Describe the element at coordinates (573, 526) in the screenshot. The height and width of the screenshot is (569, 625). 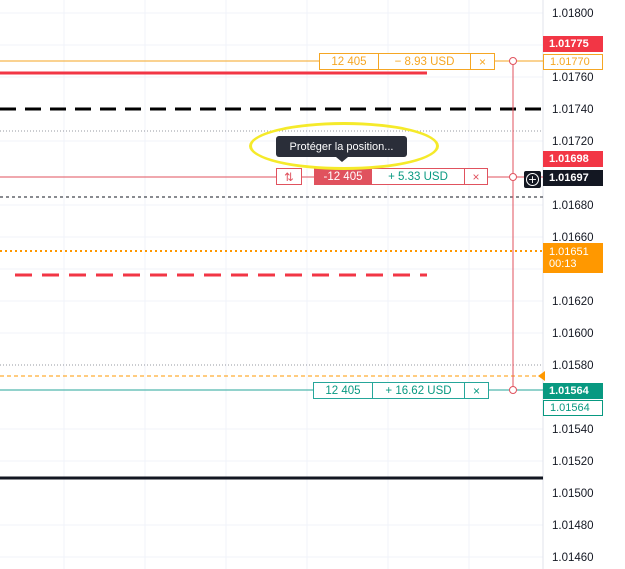
I see `price-tick: 1.01480` at that location.